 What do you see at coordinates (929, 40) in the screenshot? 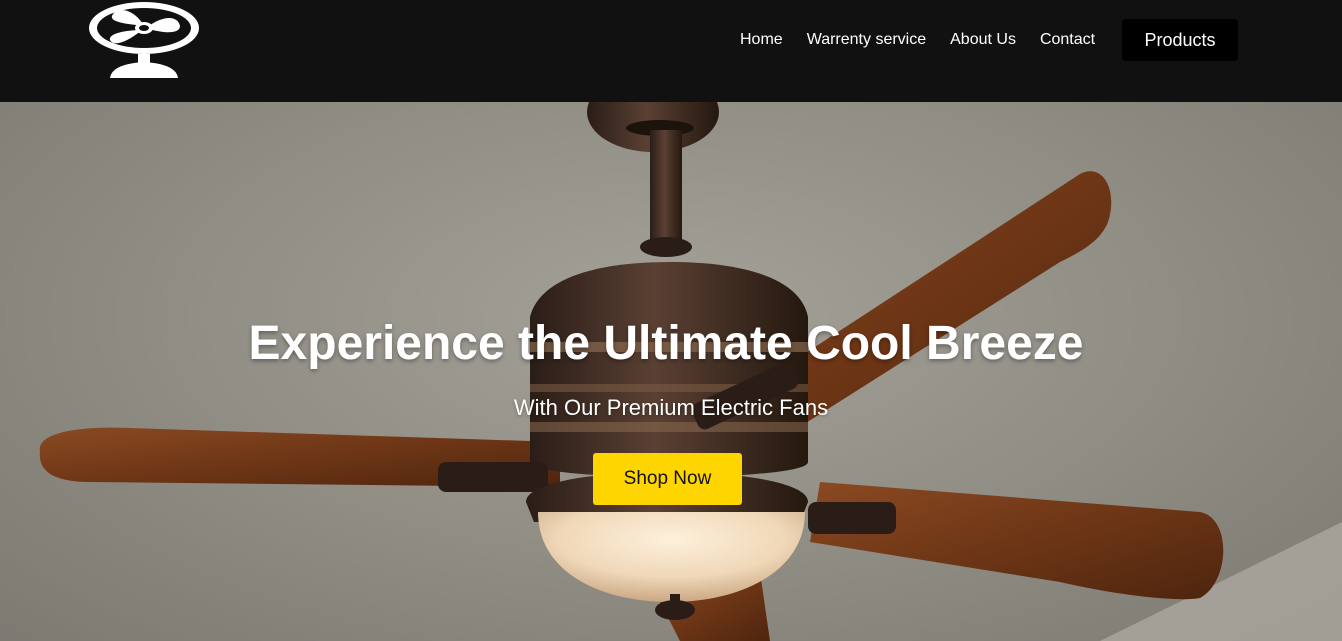
I see `main-nav: Home Warrenty service About Us Contact` at bounding box center [929, 40].